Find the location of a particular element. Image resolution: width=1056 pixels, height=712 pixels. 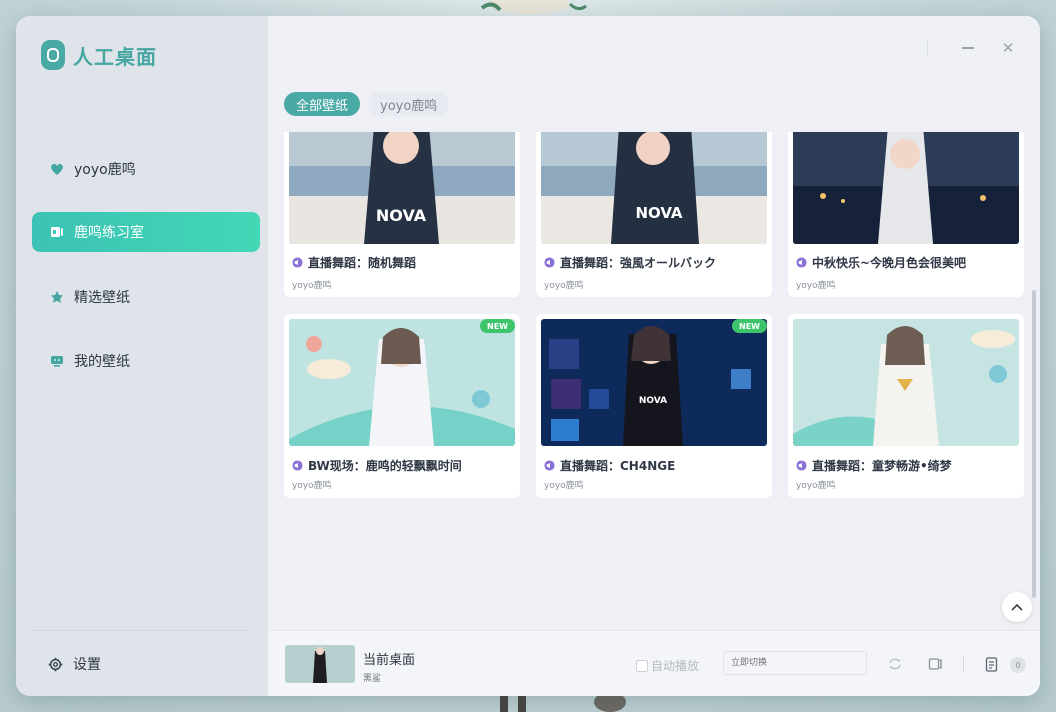

card-title: 直播舞蹈：童梦畅游•绮梦 is located at coordinates (874, 465).